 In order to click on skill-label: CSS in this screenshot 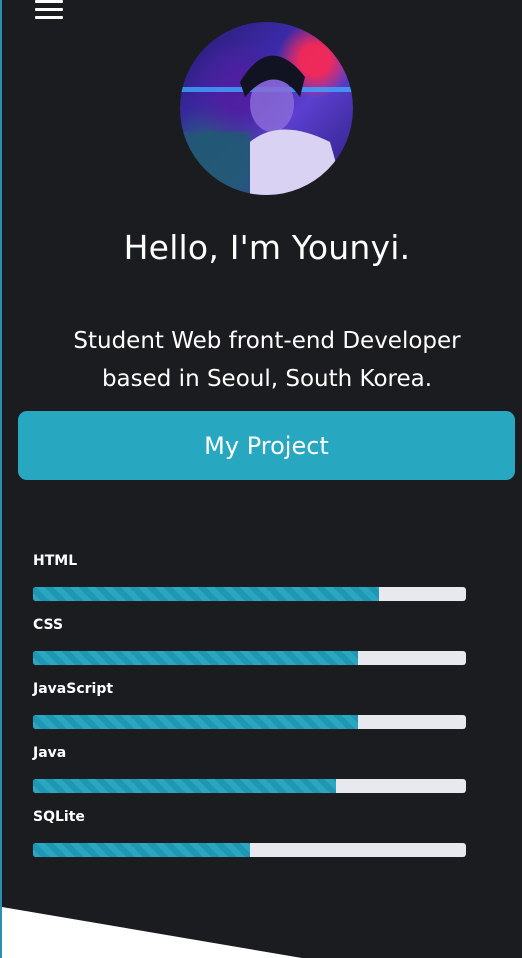, I will do `click(48, 625)`.